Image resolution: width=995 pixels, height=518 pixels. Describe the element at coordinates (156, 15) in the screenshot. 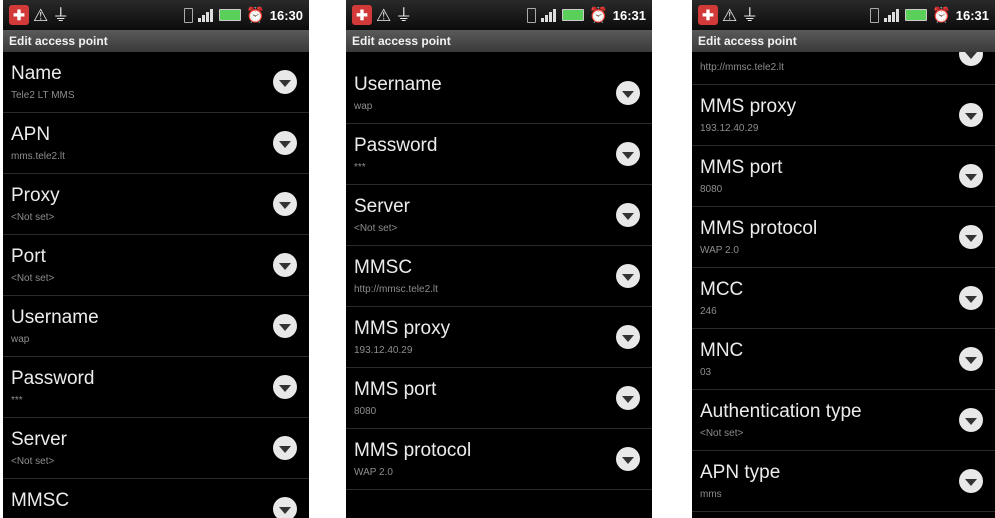

I see `status-bar: ✚ ⚠ ⏚ ⏰ 16:30` at that location.